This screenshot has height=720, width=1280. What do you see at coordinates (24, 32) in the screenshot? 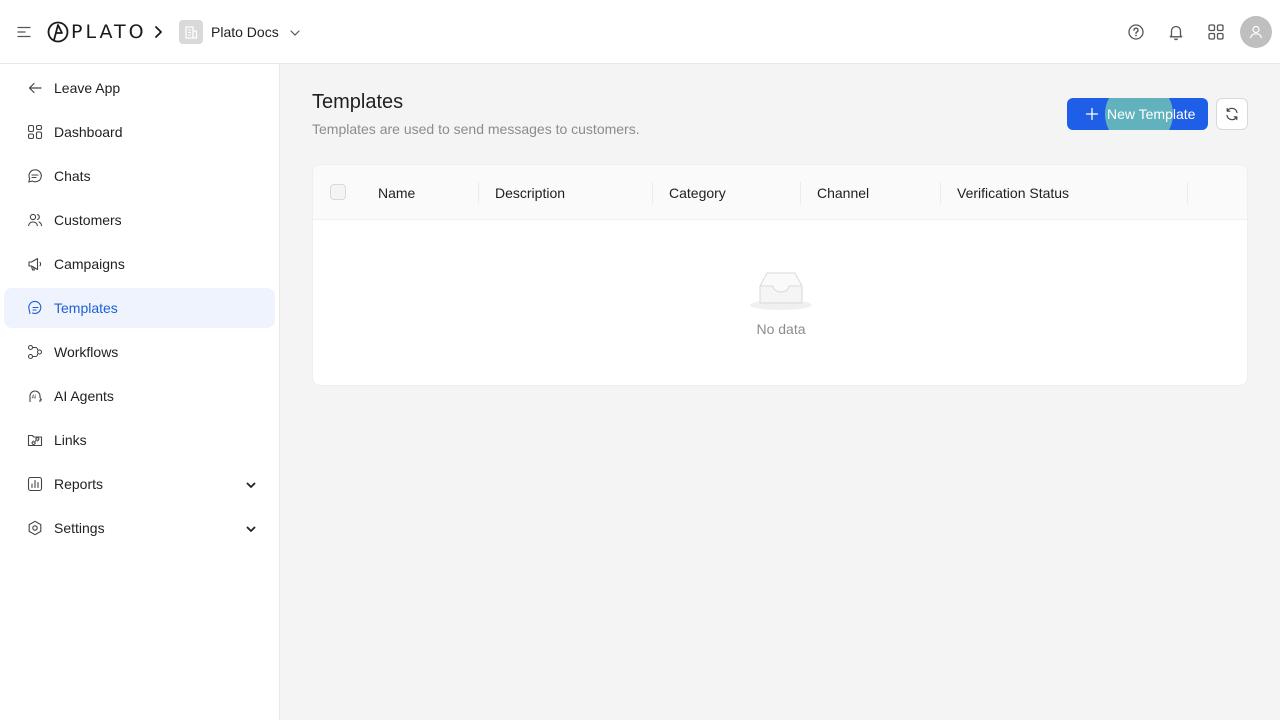
I see `menu-collapse-icon` at bounding box center [24, 32].